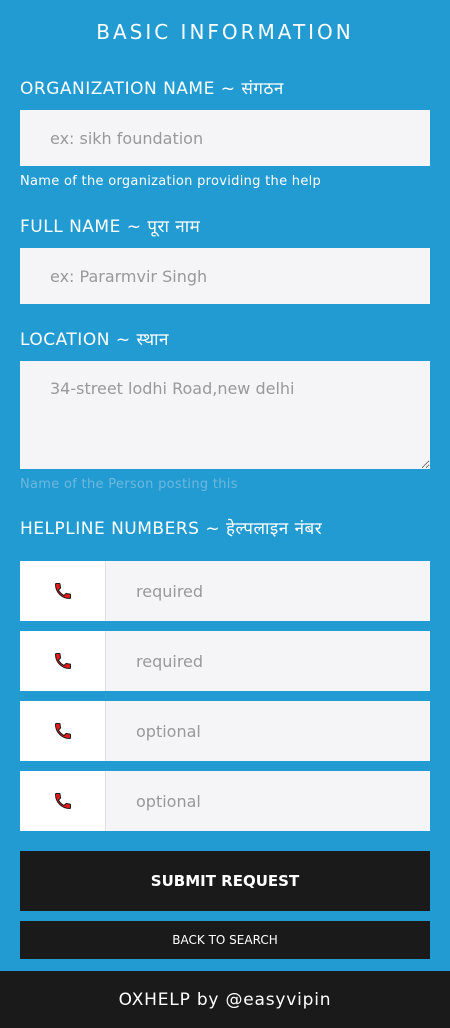  I want to click on back-to-search-button: BACK TO SEARCH, so click(225, 940).